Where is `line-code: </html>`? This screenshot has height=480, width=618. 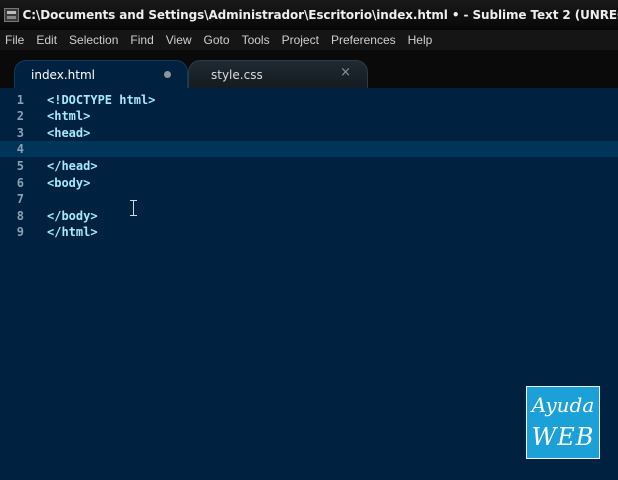
line-code: </html> is located at coordinates (72, 232).